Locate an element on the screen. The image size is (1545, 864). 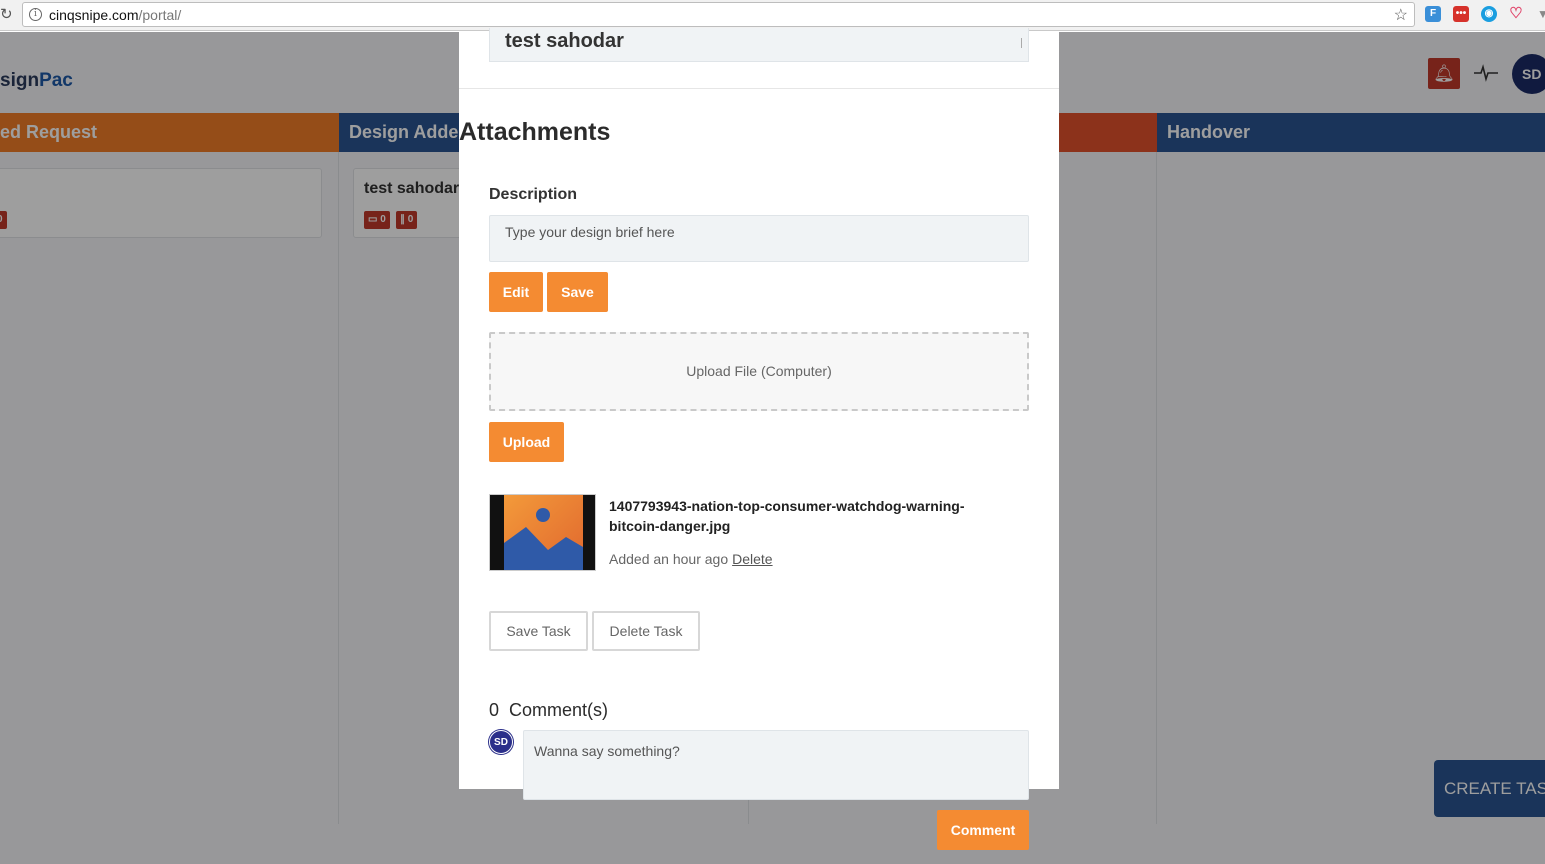
description-label: Description is located at coordinates (533, 194).